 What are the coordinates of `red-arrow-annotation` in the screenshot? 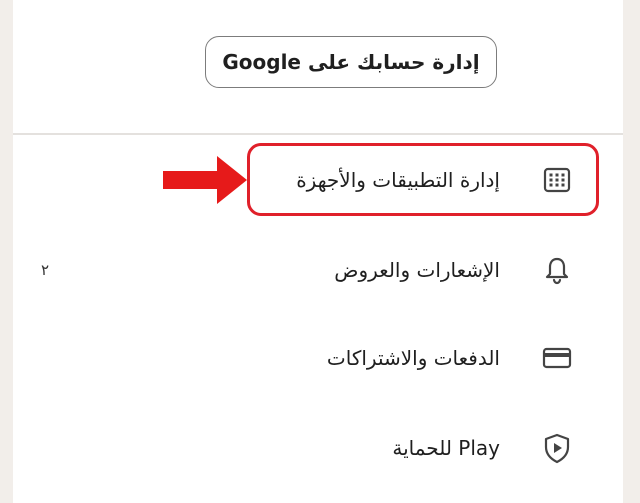 It's located at (206, 180).